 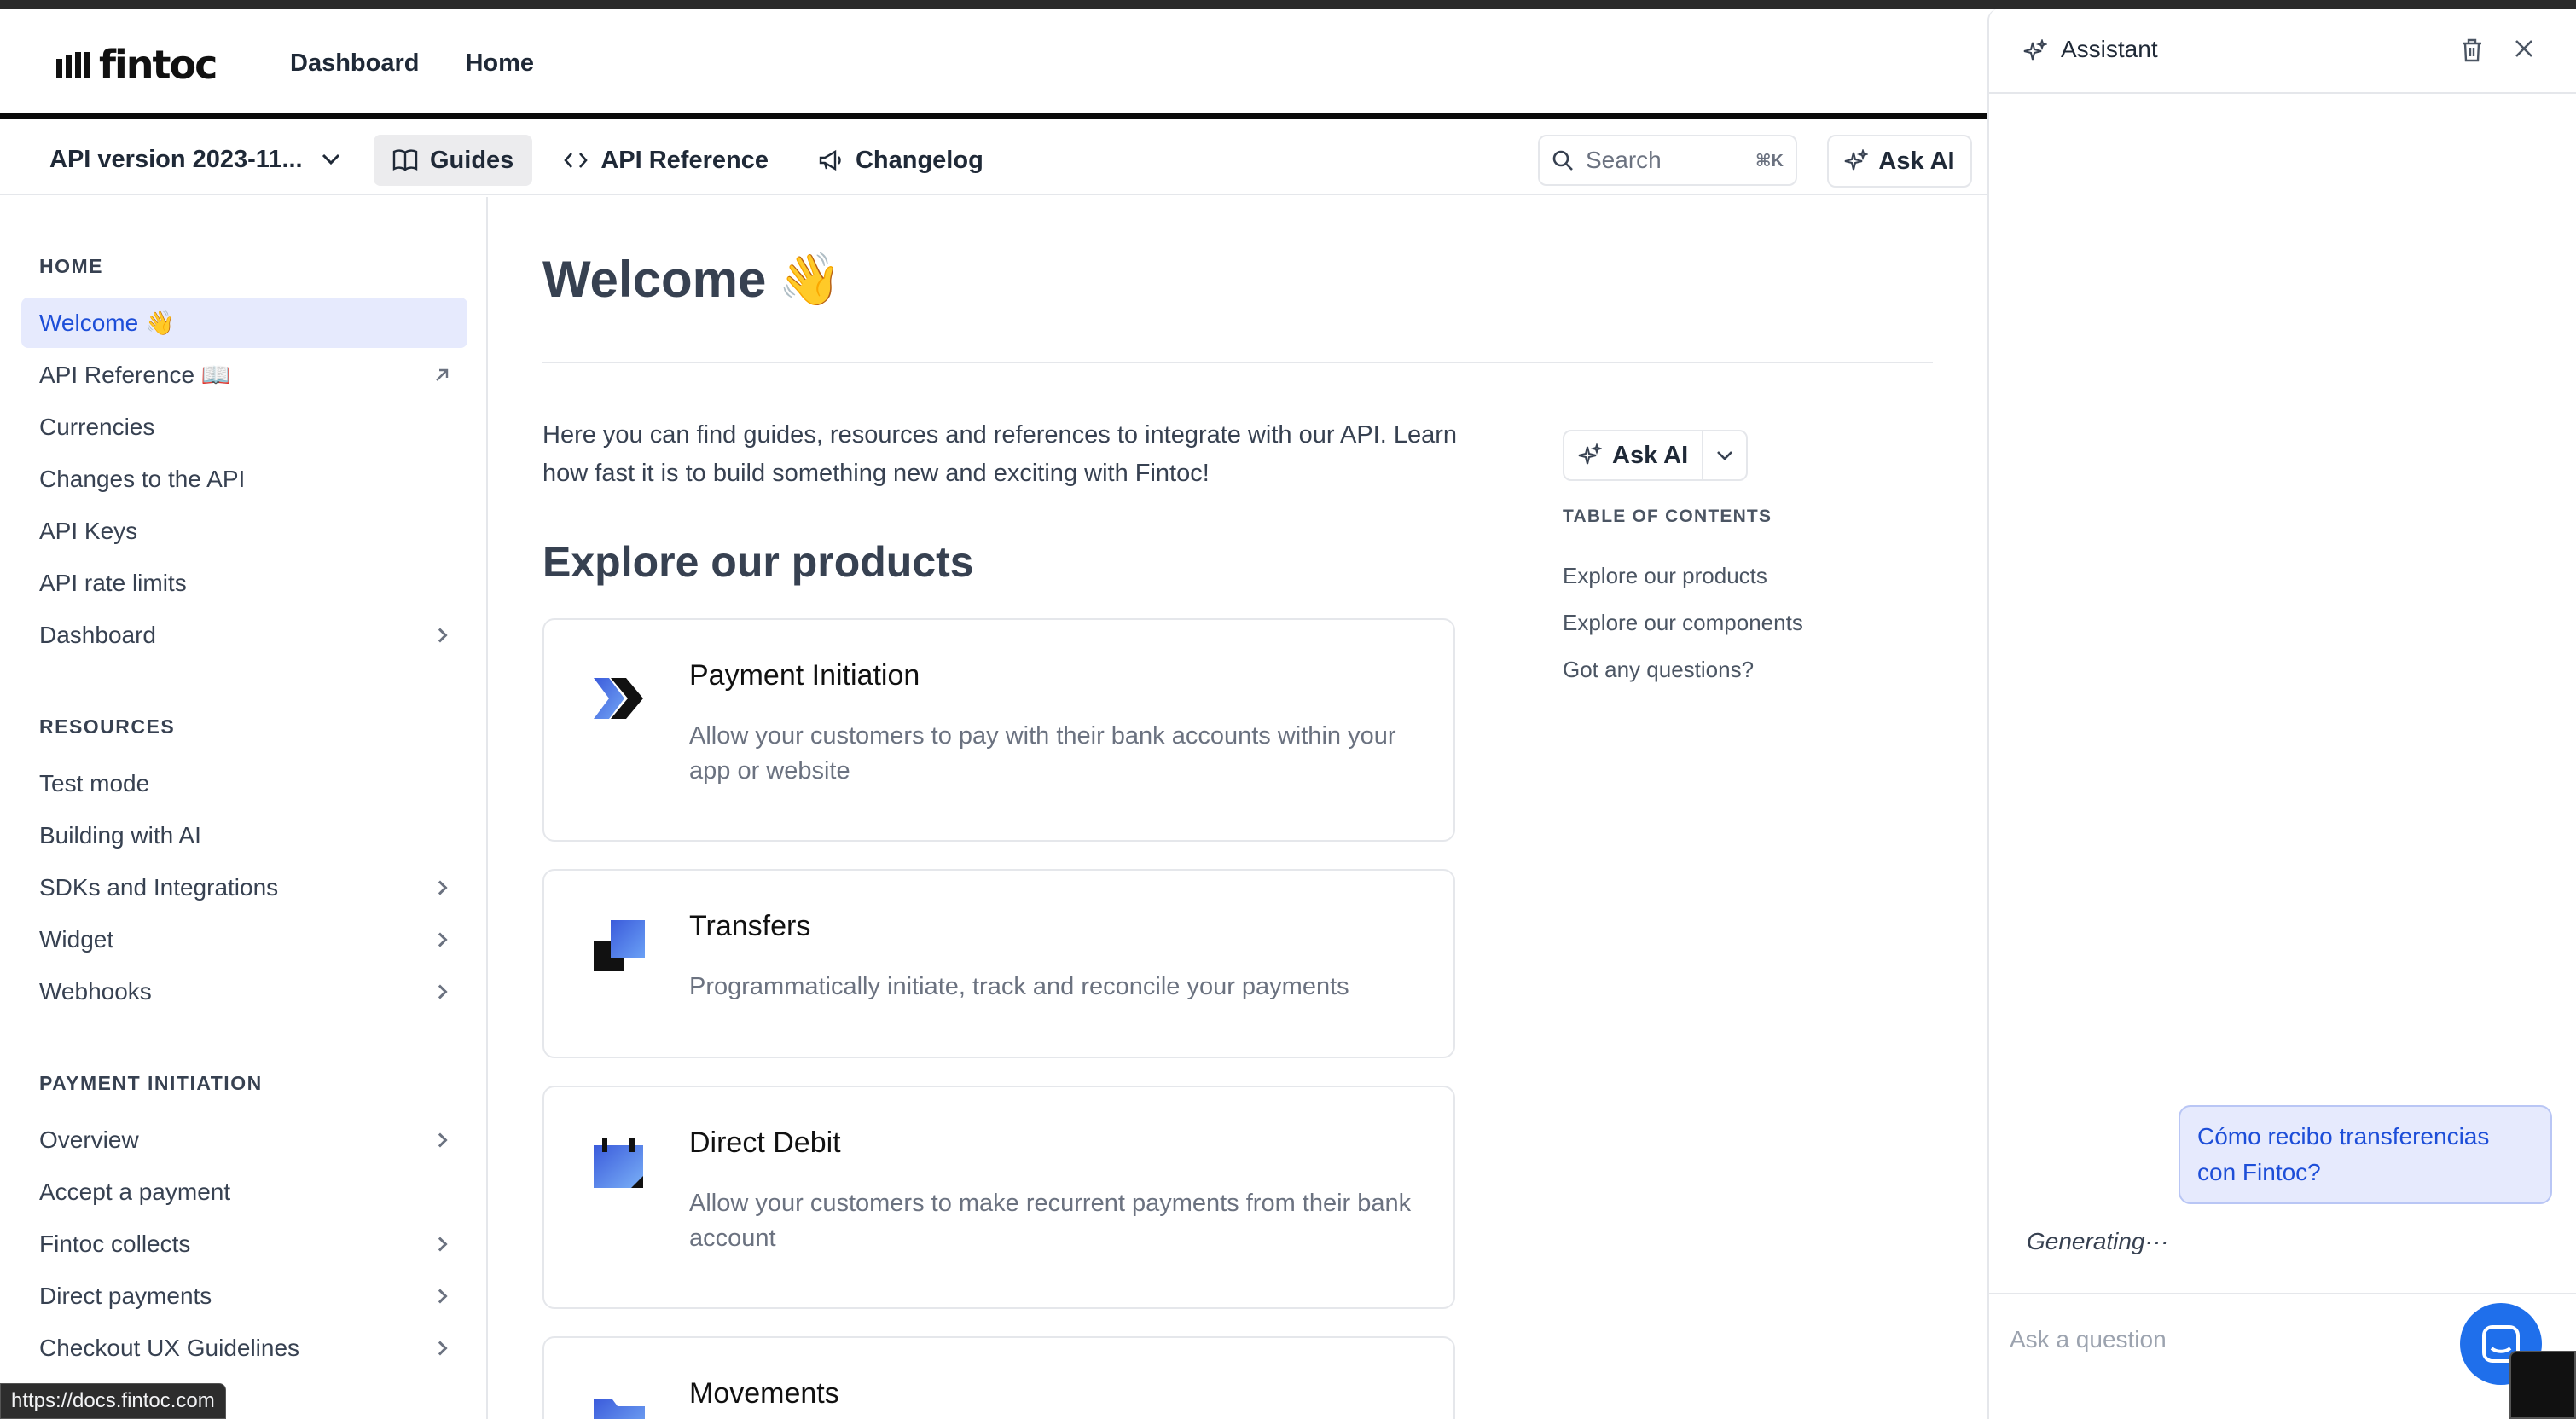 What do you see at coordinates (244, 427) in the screenshot?
I see `sidebar-item-currencies: Currencies` at bounding box center [244, 427].